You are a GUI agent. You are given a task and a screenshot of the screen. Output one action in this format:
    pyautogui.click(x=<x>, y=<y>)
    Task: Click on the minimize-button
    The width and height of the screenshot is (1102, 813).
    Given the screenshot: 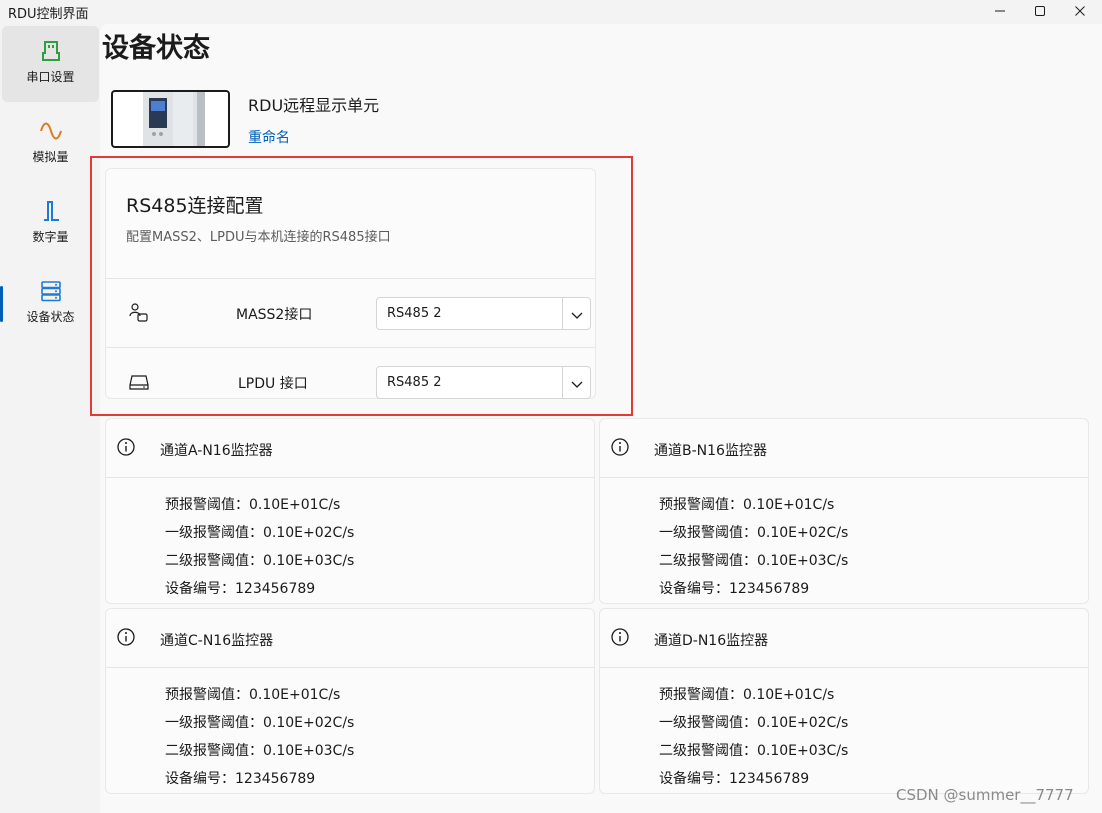 What is the action you would take?
    pyautogui.click(x=1000, y=11)
    